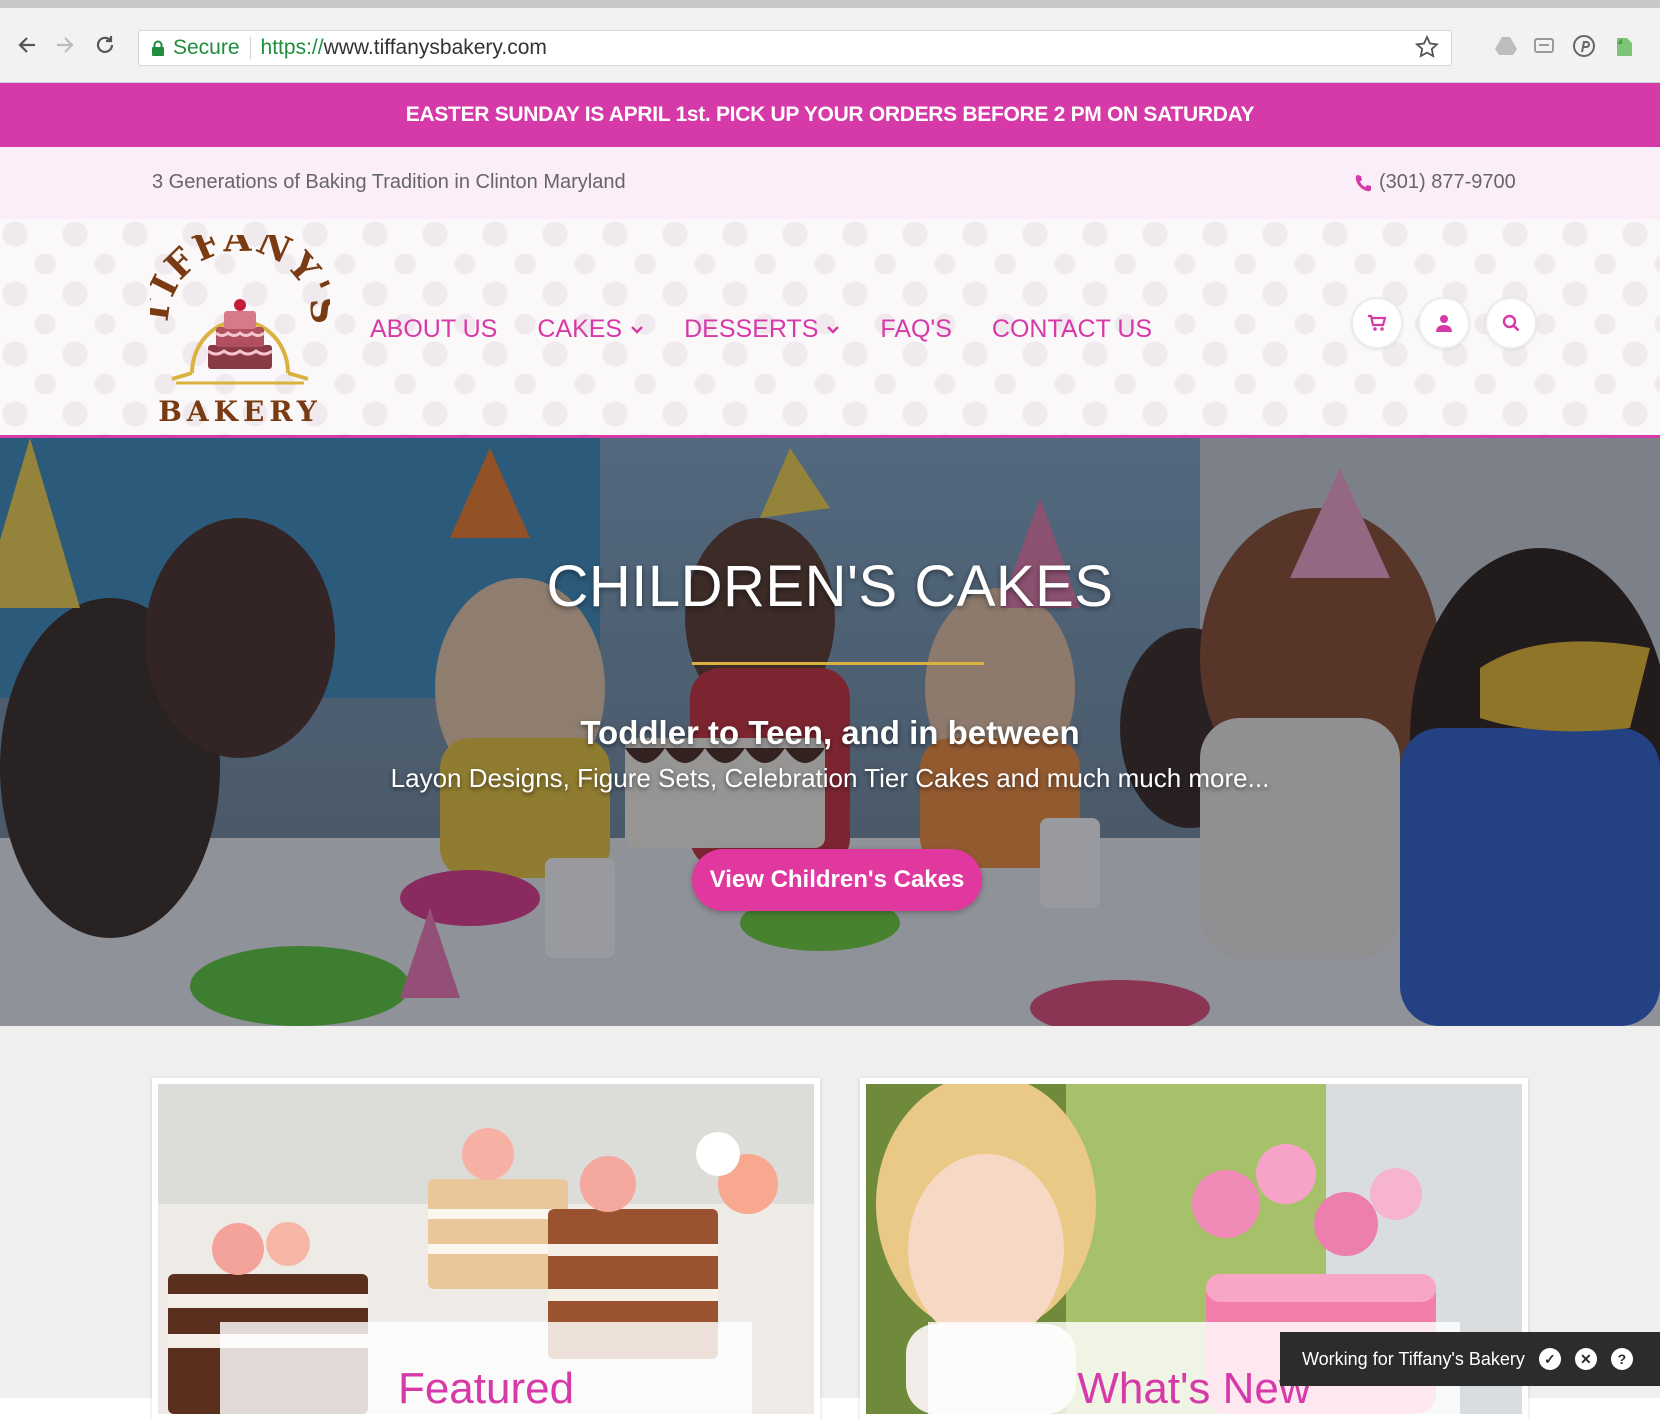  Describe the element at coordinates (250, 48) in the screenshot. I see `url-separator` at that location.